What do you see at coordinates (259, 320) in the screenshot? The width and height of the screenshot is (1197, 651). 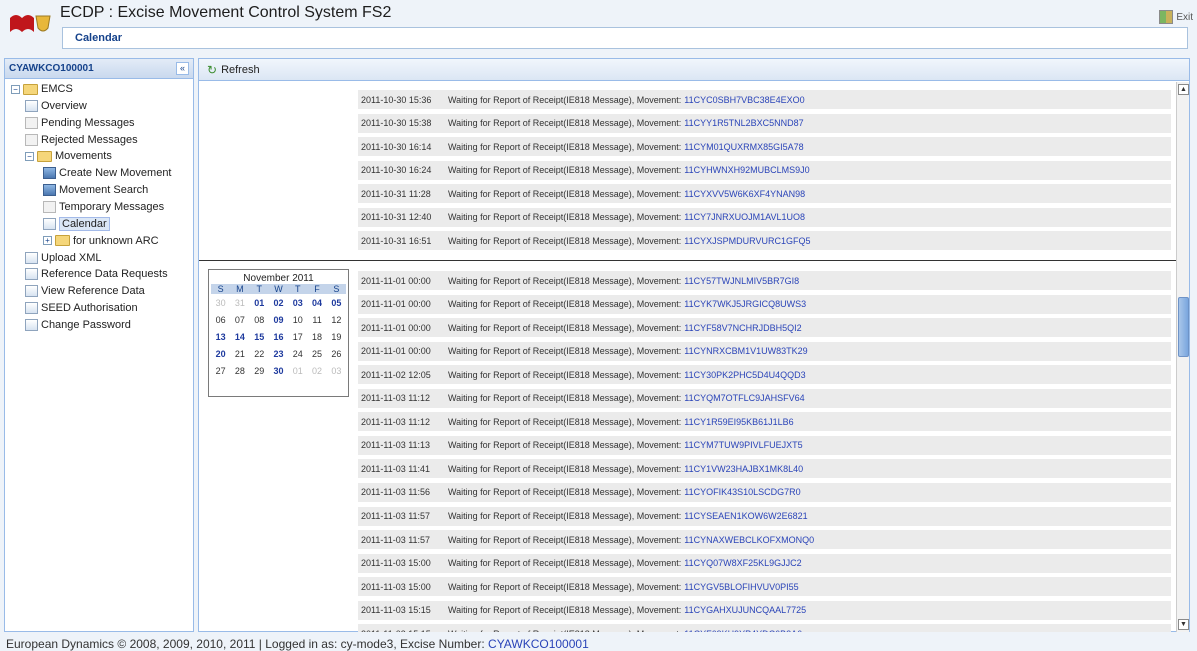 I see `calendar-day: 08` at bounding box center [259, 320].